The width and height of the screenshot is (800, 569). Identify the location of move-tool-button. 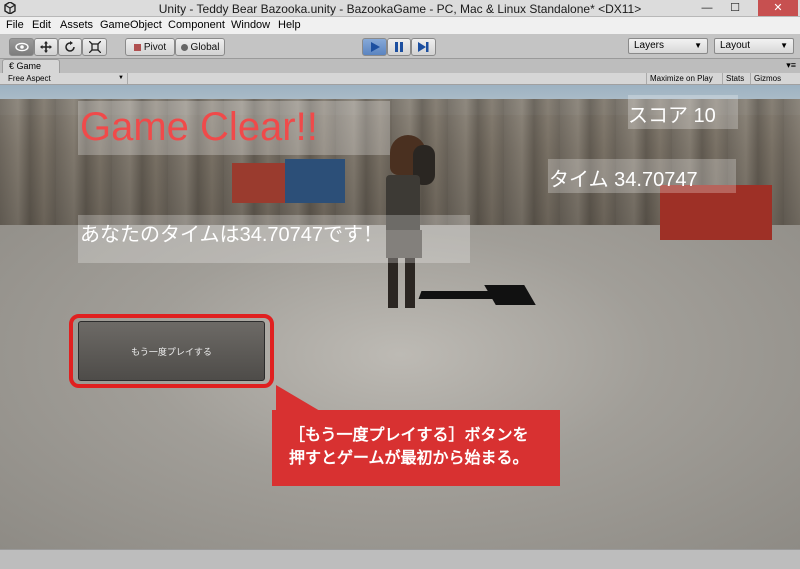
(46, 47).